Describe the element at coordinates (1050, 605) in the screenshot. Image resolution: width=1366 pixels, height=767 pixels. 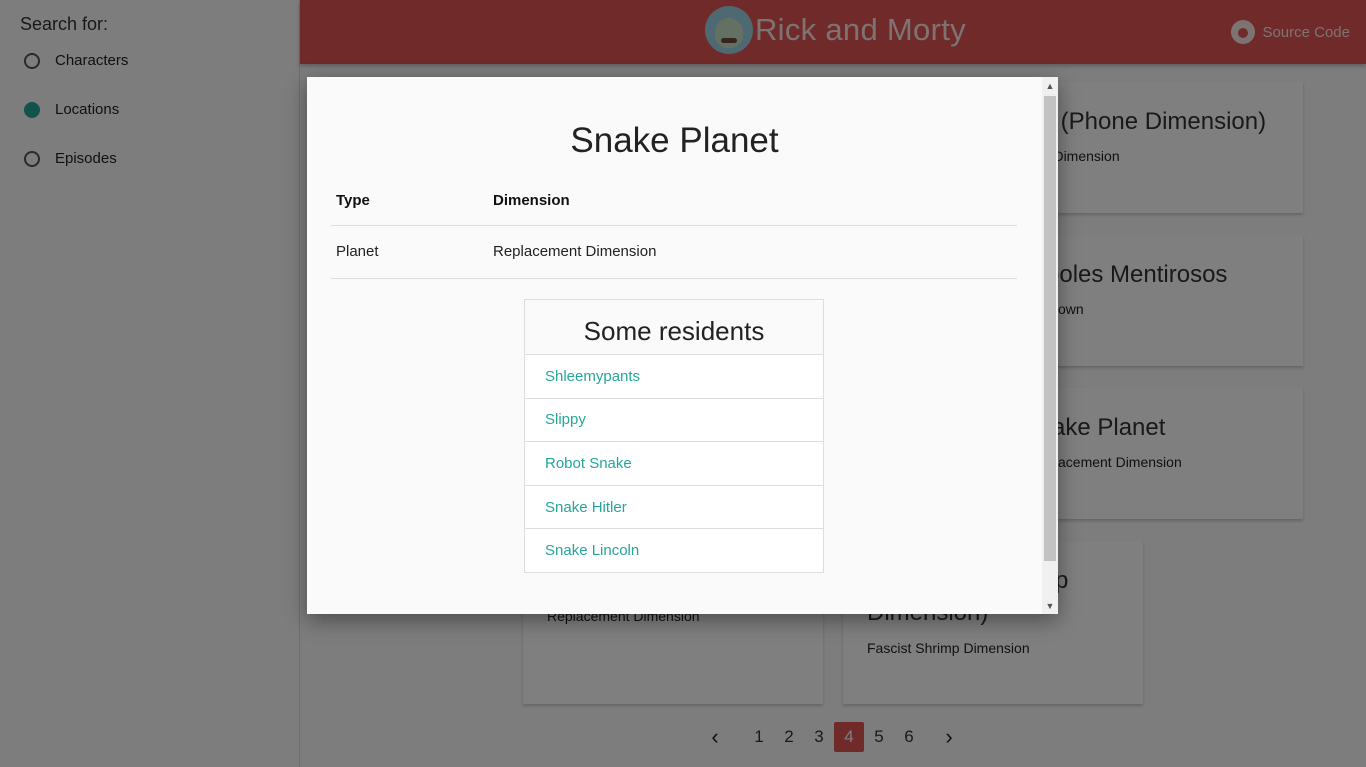
I see `scroll-down-arrow-icon: ▼` at that location.